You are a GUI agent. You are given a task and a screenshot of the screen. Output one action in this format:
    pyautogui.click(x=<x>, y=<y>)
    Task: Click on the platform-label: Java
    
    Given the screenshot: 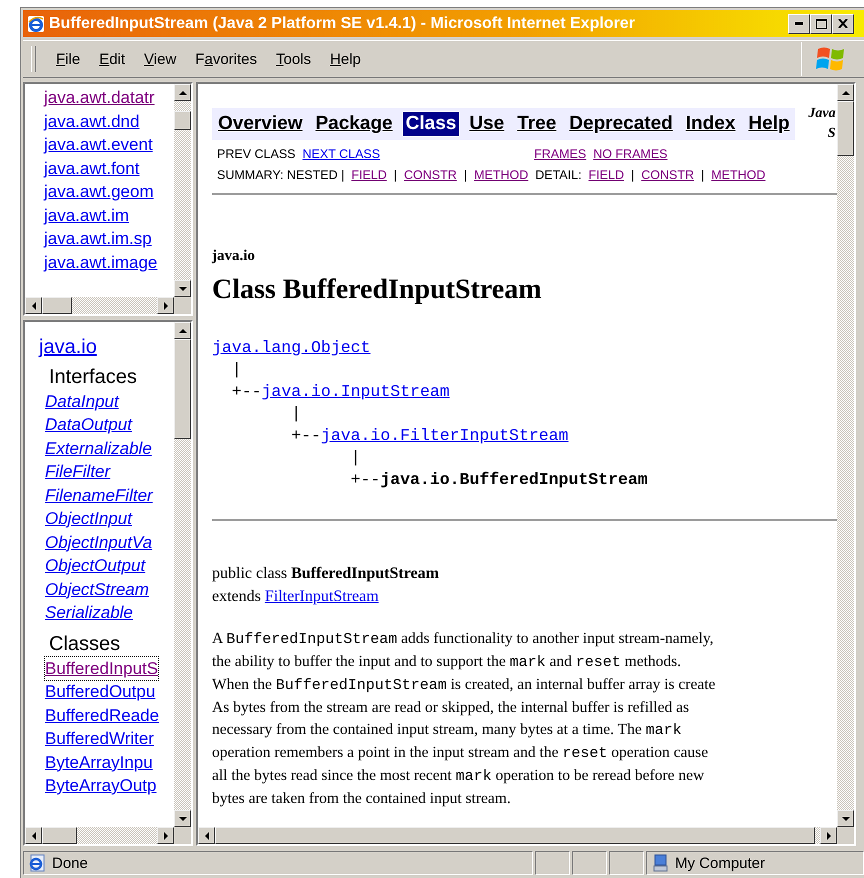 What is the action you would take?
    pyautogui.click(x=822, y=114)
    